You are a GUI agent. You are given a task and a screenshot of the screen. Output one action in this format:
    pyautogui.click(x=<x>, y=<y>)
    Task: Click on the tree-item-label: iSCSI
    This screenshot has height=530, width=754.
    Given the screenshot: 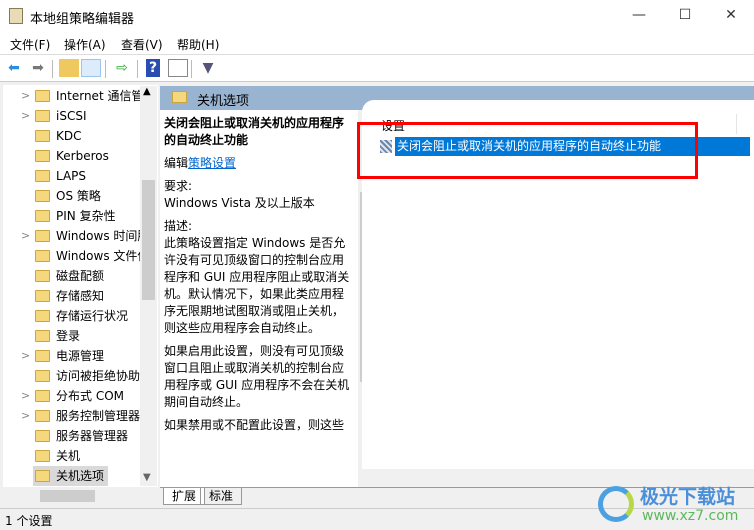 What is the action you would take?
    pyautogui.click(x=71, y=116)
    